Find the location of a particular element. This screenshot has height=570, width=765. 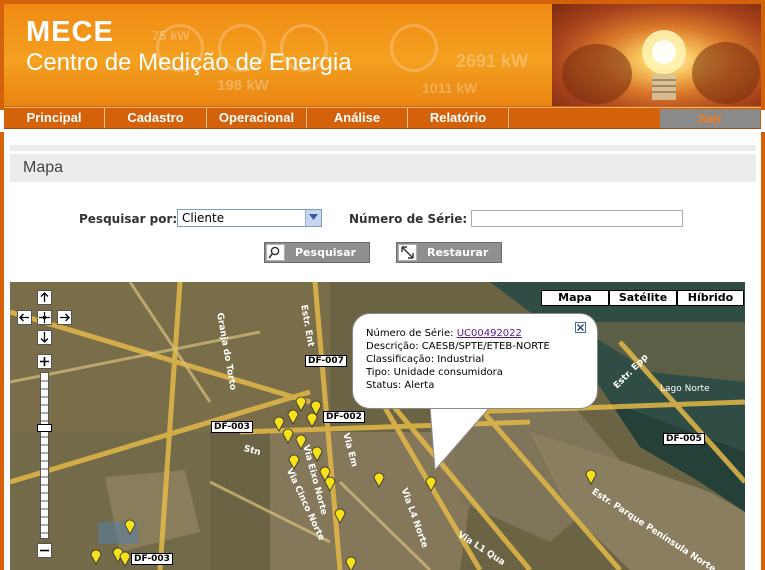

search-by-value: Cliente is located at coordinates (203, 218).